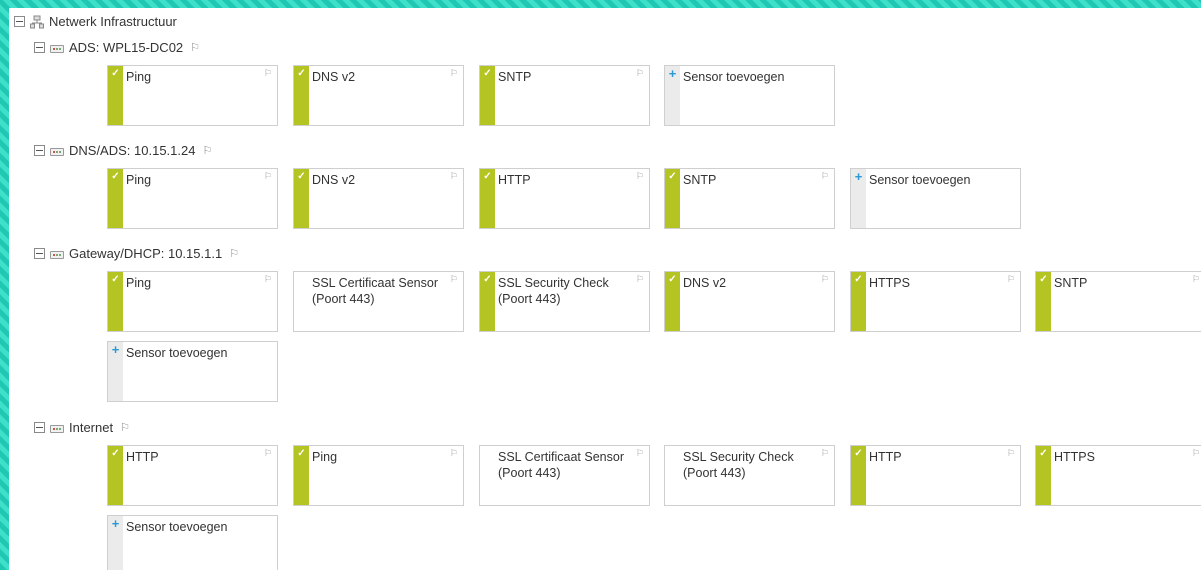  I want to click on device-row: DNS/ADS: 10.15.1.24 ⚐, so click(123, 150).